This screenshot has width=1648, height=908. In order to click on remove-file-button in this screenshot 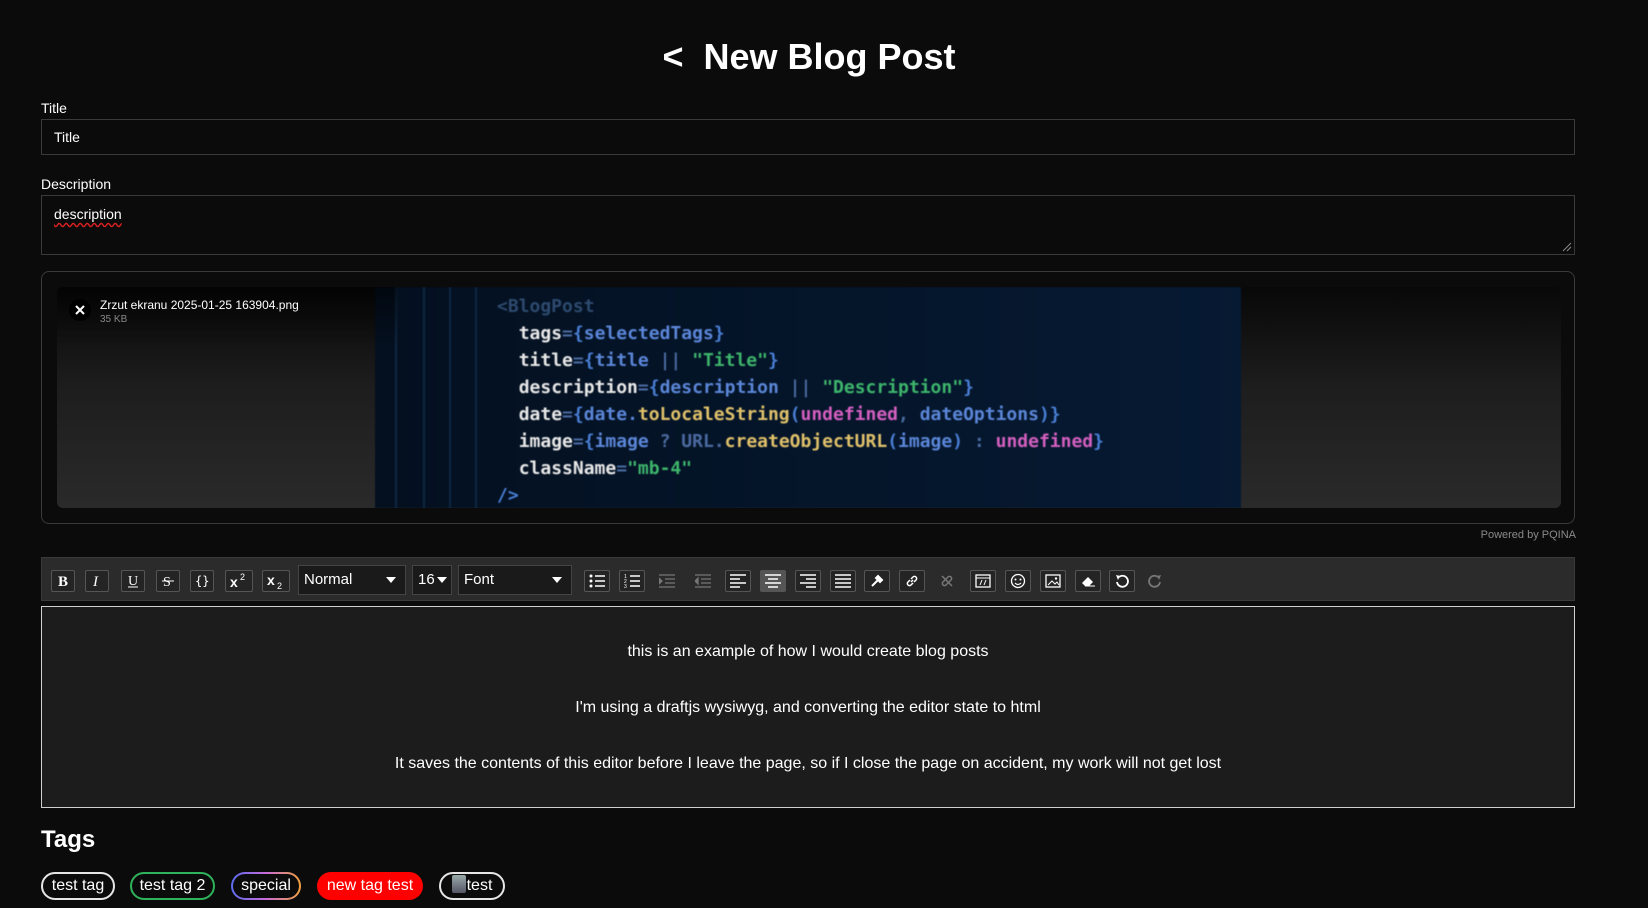, I will do `click(80, 310)`.